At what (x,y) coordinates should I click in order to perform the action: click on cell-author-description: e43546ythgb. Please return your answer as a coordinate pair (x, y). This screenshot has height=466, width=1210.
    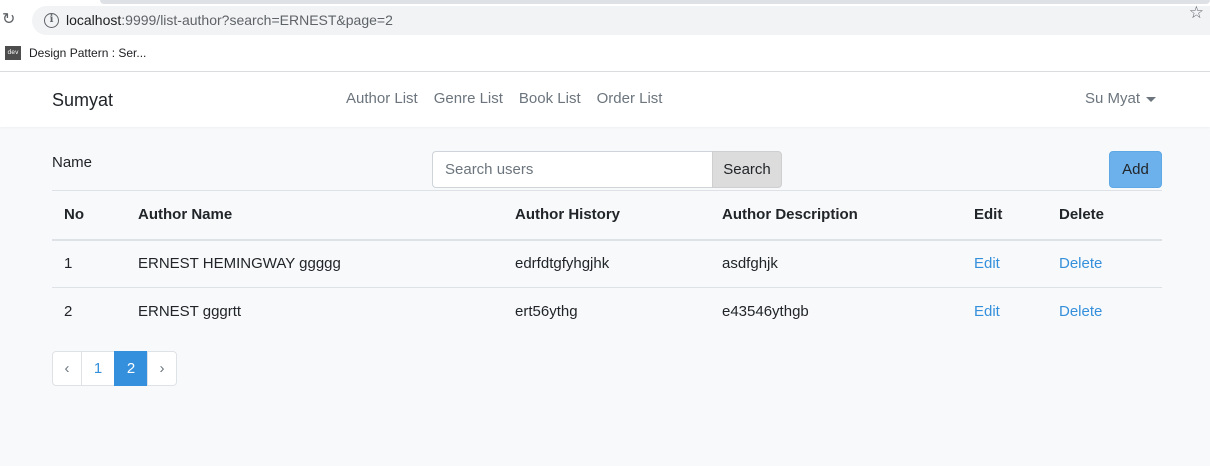
    Looking at the image, I should click on (836, 311).